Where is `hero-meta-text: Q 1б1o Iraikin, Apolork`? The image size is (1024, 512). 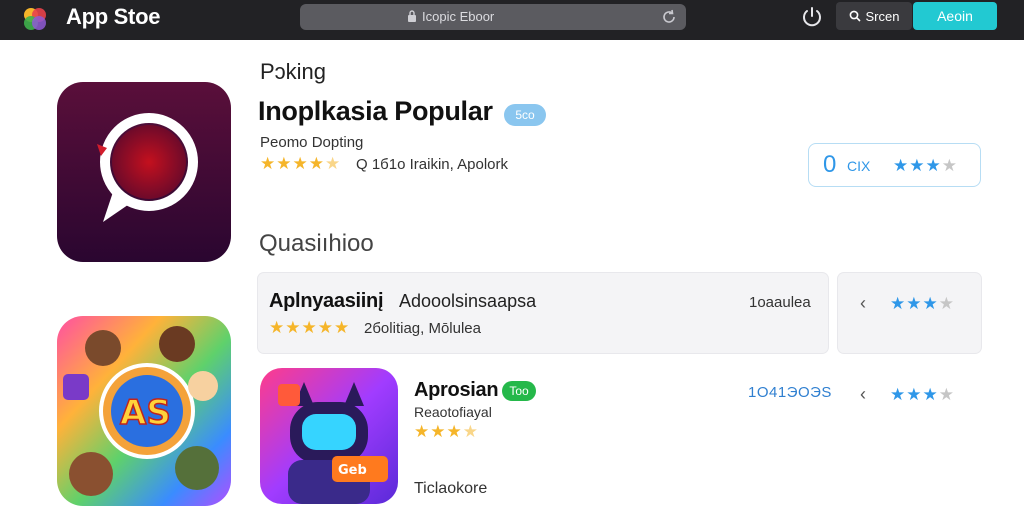 hero-meta-text: Q 1б1o Iraikin, Apolork is located at coordinates (432, 164).